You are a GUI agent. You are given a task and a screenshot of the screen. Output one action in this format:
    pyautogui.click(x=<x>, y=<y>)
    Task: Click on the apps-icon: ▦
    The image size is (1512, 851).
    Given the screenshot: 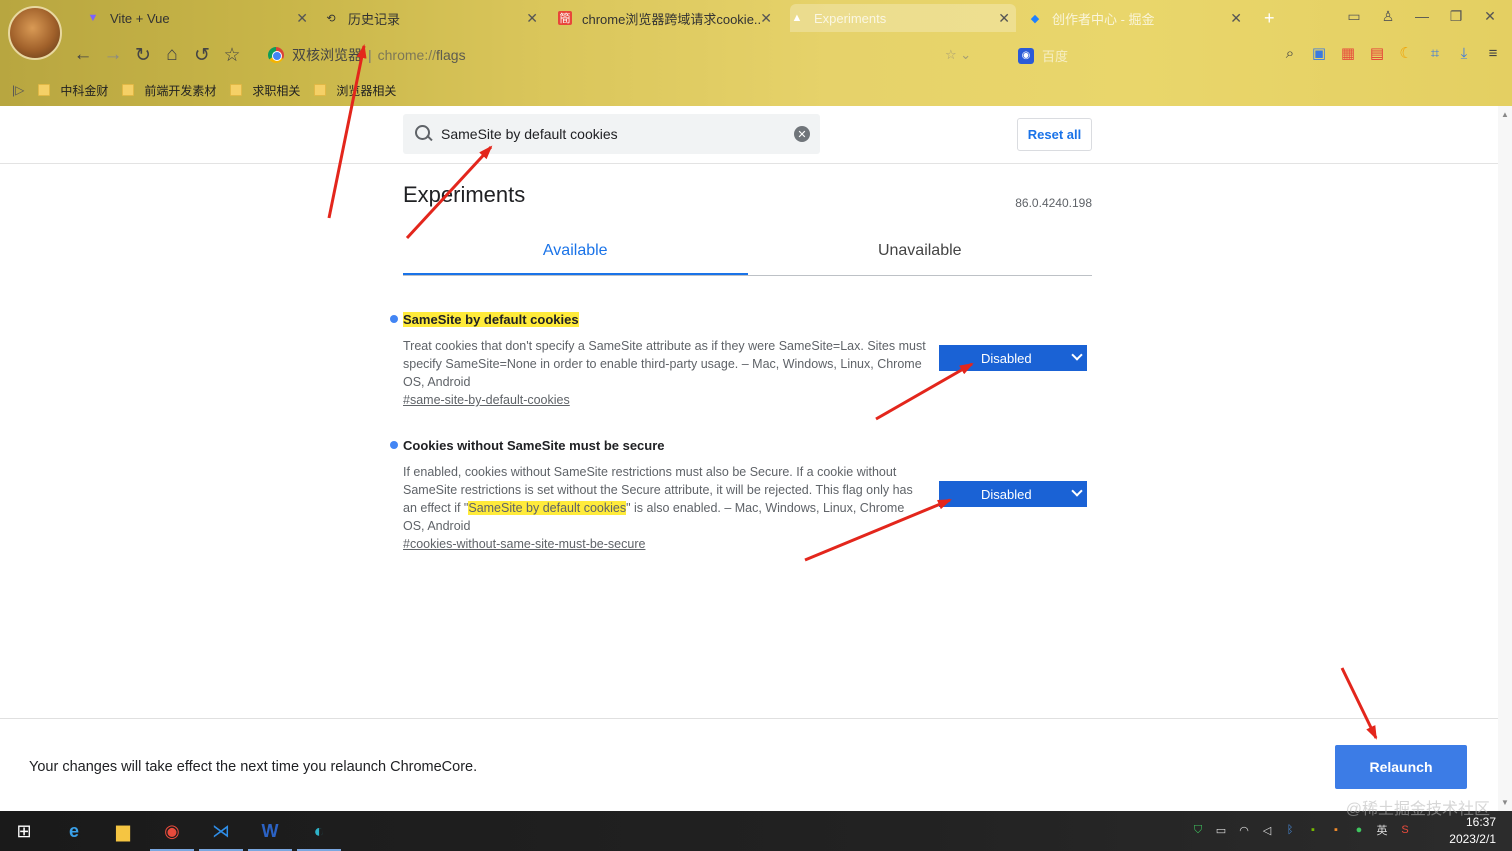 What is the action you would take?
    pyautogui.click(x=1348, y=53)
    